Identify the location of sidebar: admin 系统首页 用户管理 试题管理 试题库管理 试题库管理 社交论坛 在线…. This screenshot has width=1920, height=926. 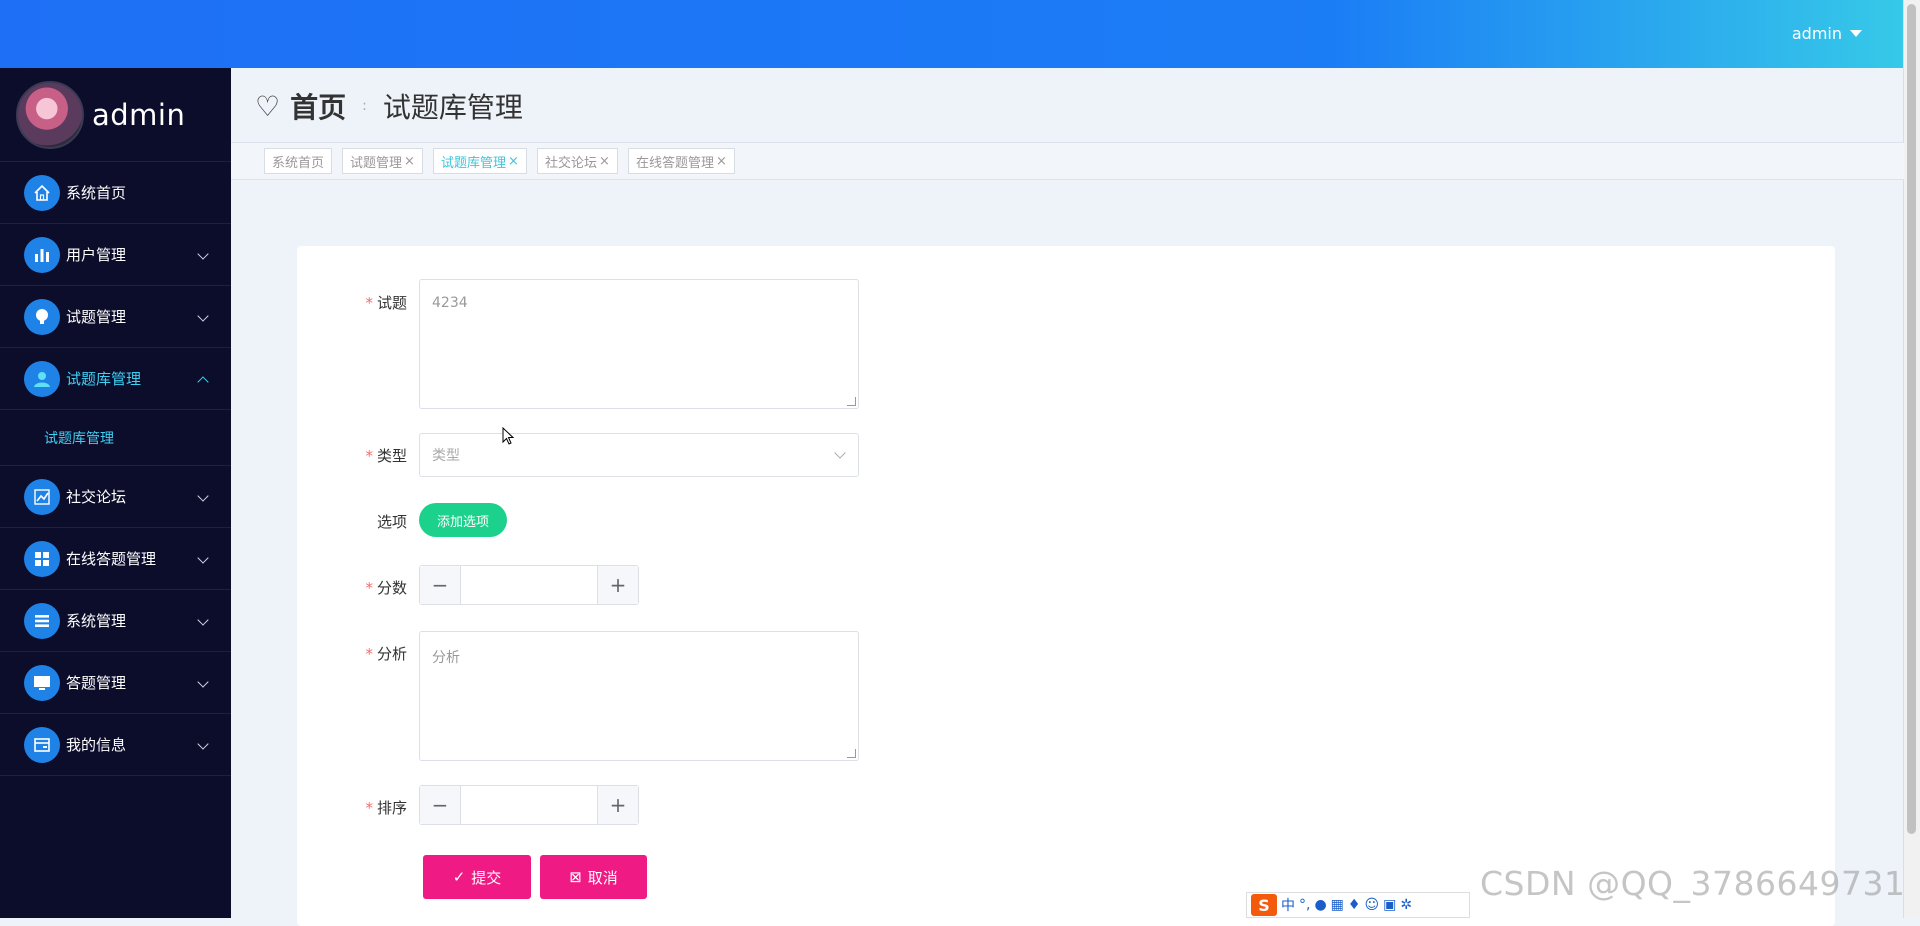
(115, 493).